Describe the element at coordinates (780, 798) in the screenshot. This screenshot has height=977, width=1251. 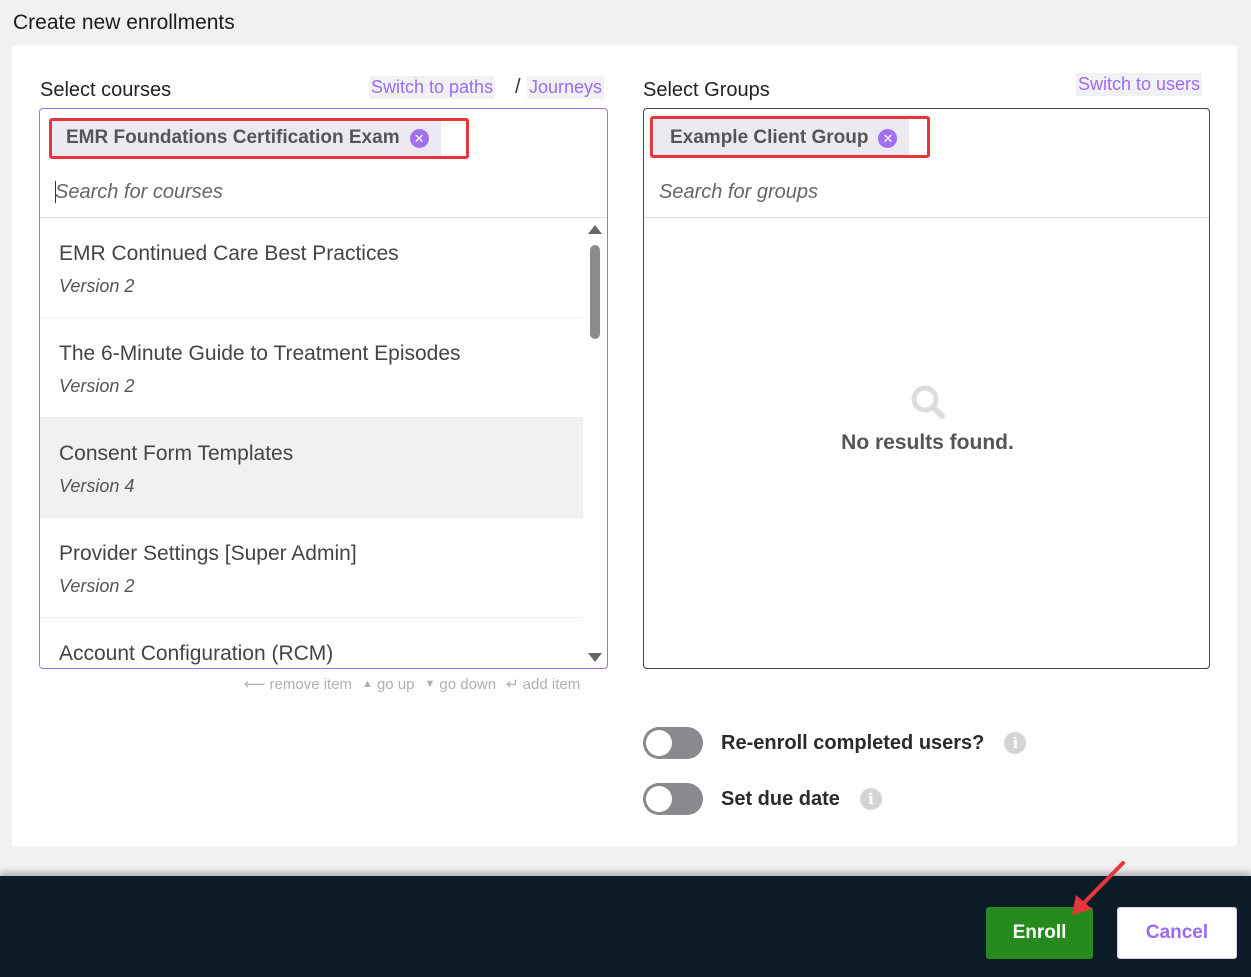
I see `due-date-label: Set due date` at that location.